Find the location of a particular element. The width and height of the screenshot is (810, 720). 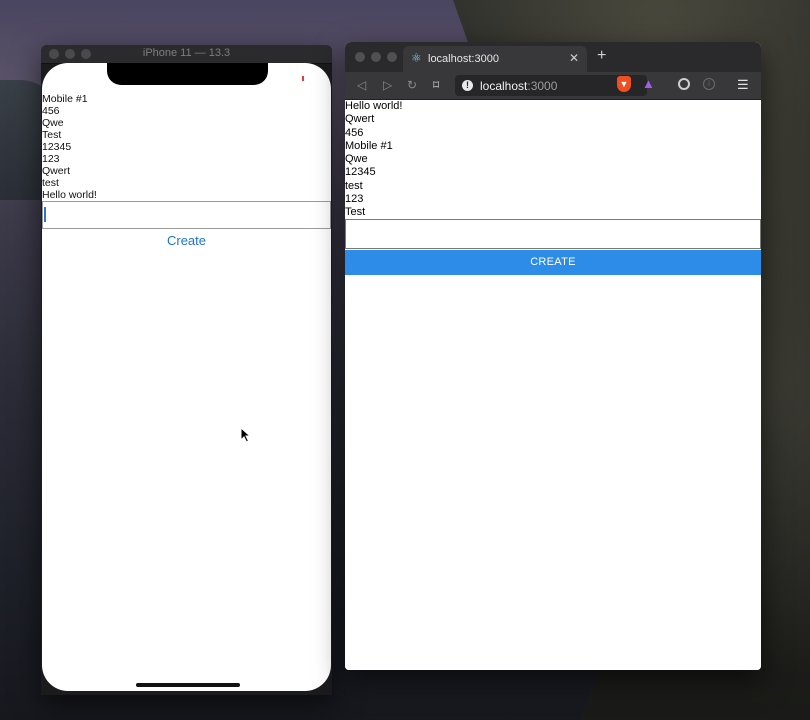

url-port: :3000 is located at coordinates (542, 86).